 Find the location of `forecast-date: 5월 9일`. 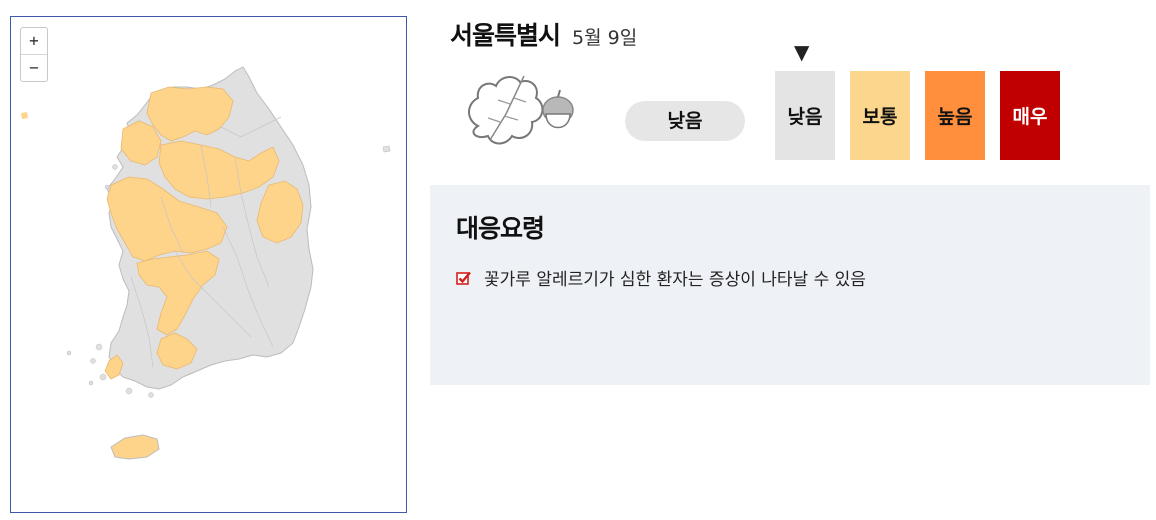

forecast-date: 5월 9일 is located at coordinates (605, 38).